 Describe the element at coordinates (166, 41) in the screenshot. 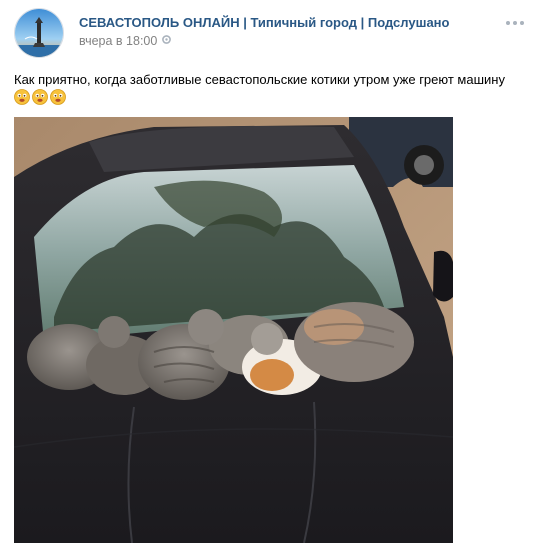

I see `gear-icon` at that location.